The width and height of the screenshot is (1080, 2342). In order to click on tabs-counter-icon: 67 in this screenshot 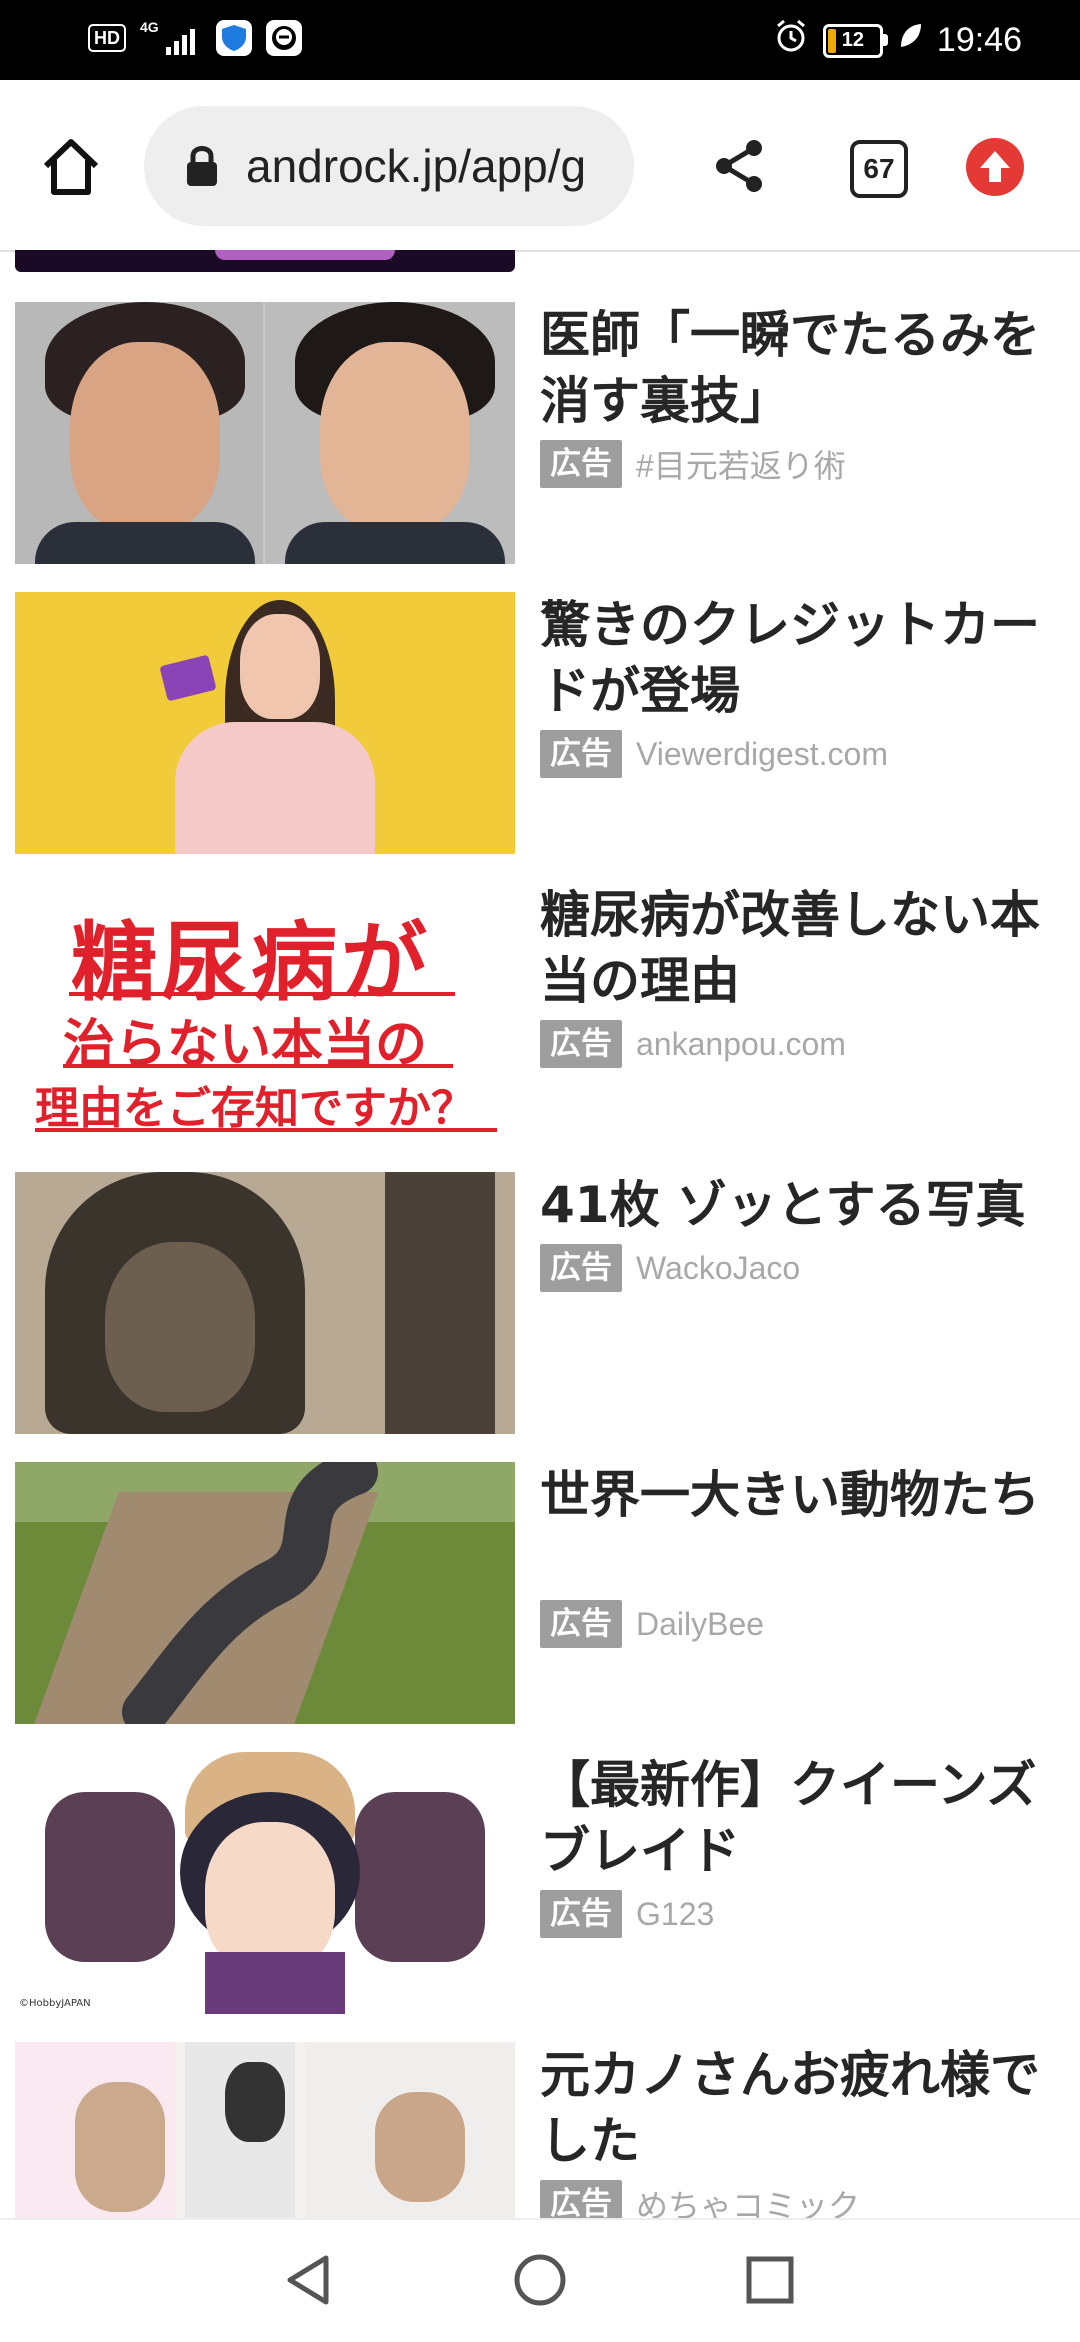, I will do `click(879, 169)`.